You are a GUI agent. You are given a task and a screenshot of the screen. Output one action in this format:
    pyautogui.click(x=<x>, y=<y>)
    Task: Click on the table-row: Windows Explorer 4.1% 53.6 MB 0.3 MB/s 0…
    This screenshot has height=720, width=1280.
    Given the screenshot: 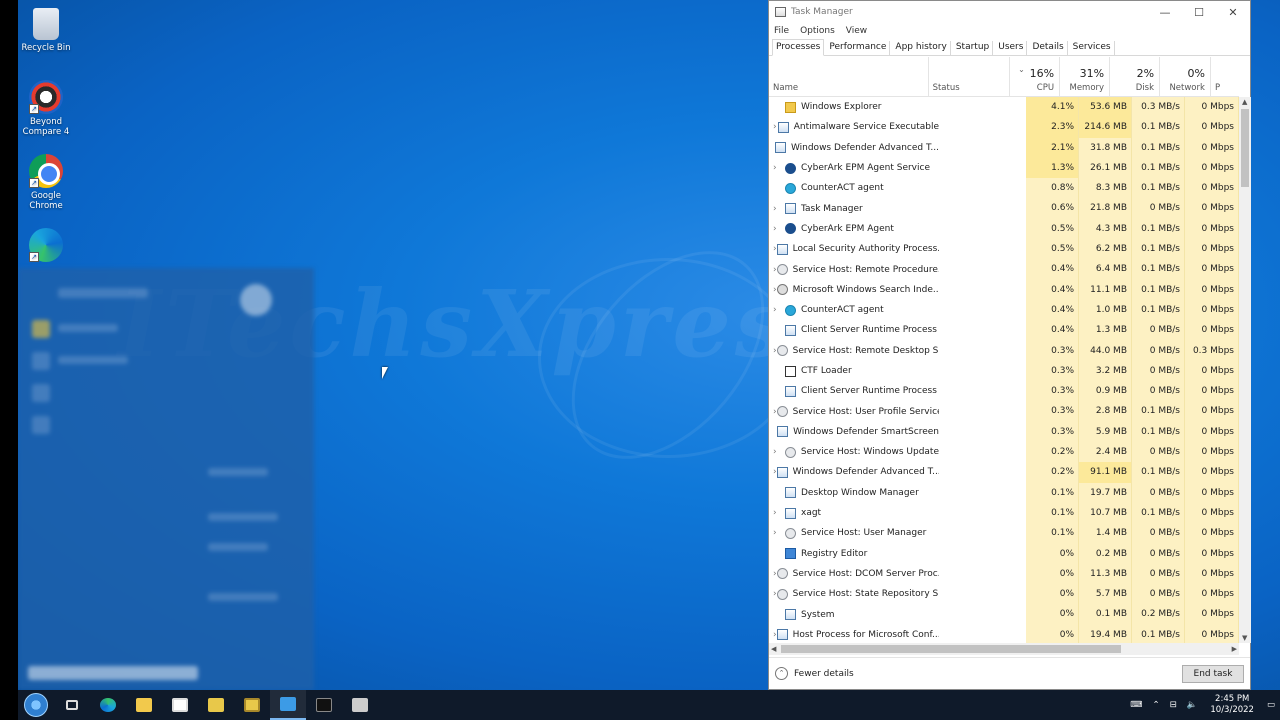 What is the action you would take?
    pyautogui.click(x=1004, y=107)
    